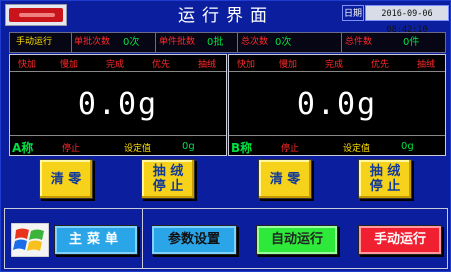  What do you see at coordinates (255, 42) in the screenshot?
I see `total-count-label: 总次数` at bounding box center [255, 42].